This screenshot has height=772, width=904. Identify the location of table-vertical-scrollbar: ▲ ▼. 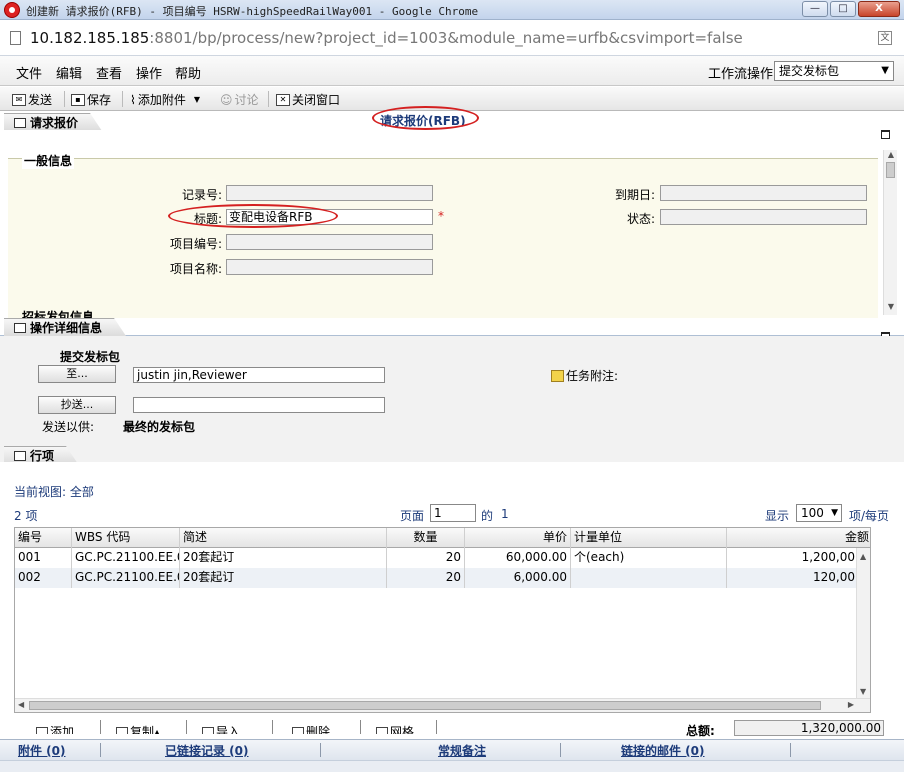
(863, 624).